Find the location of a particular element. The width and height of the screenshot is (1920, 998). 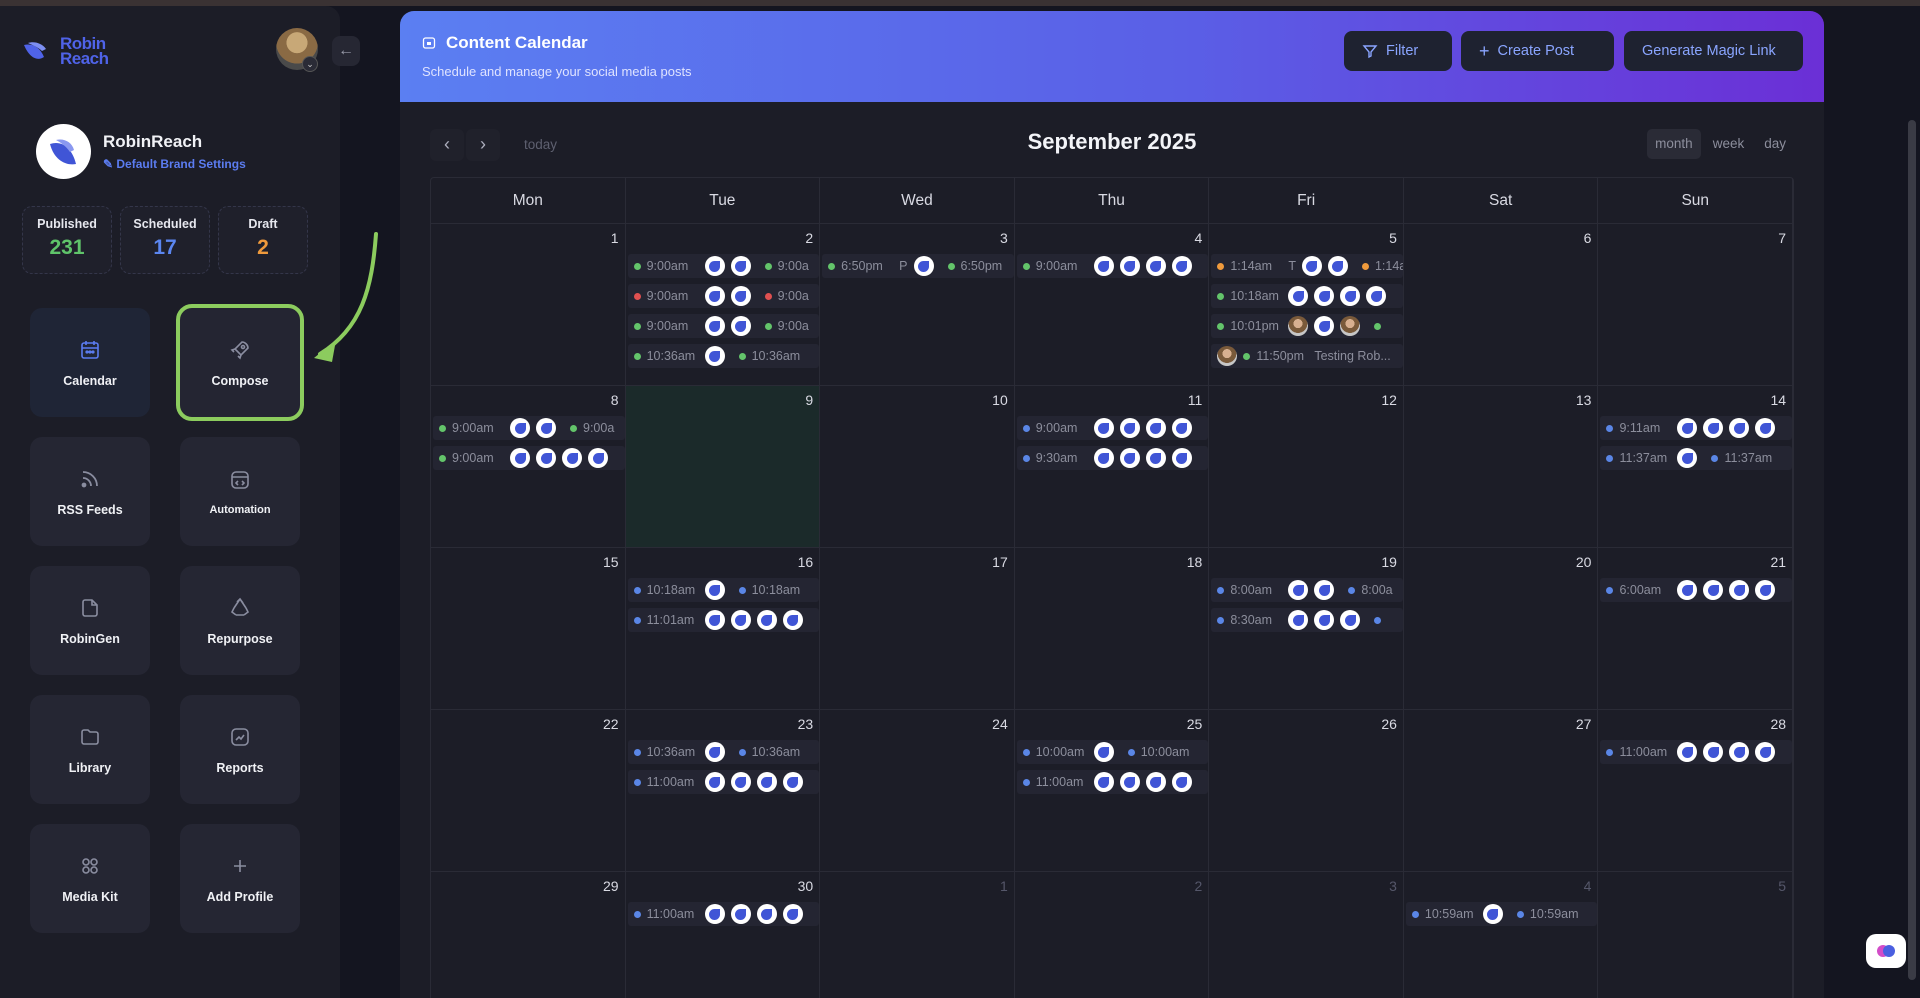

nav-media-kit: Media Kit is located at coordinates (90, 878).